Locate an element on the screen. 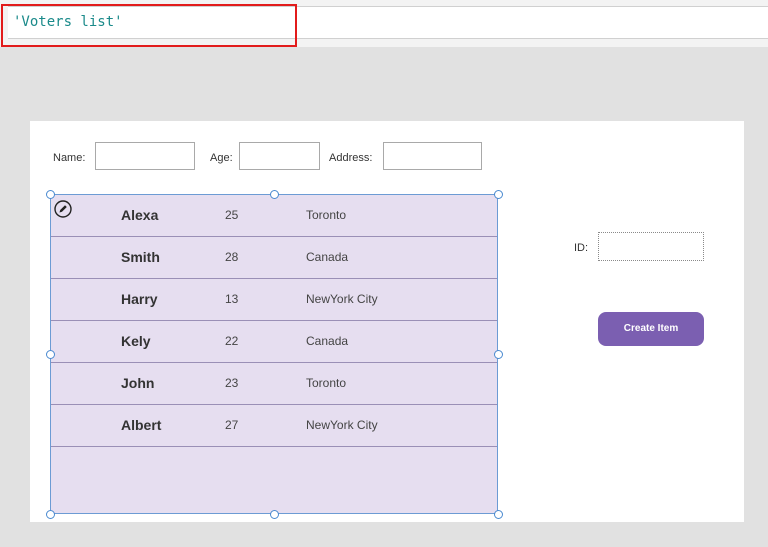  voter-name: Harry is located at coordinates (139, 299).